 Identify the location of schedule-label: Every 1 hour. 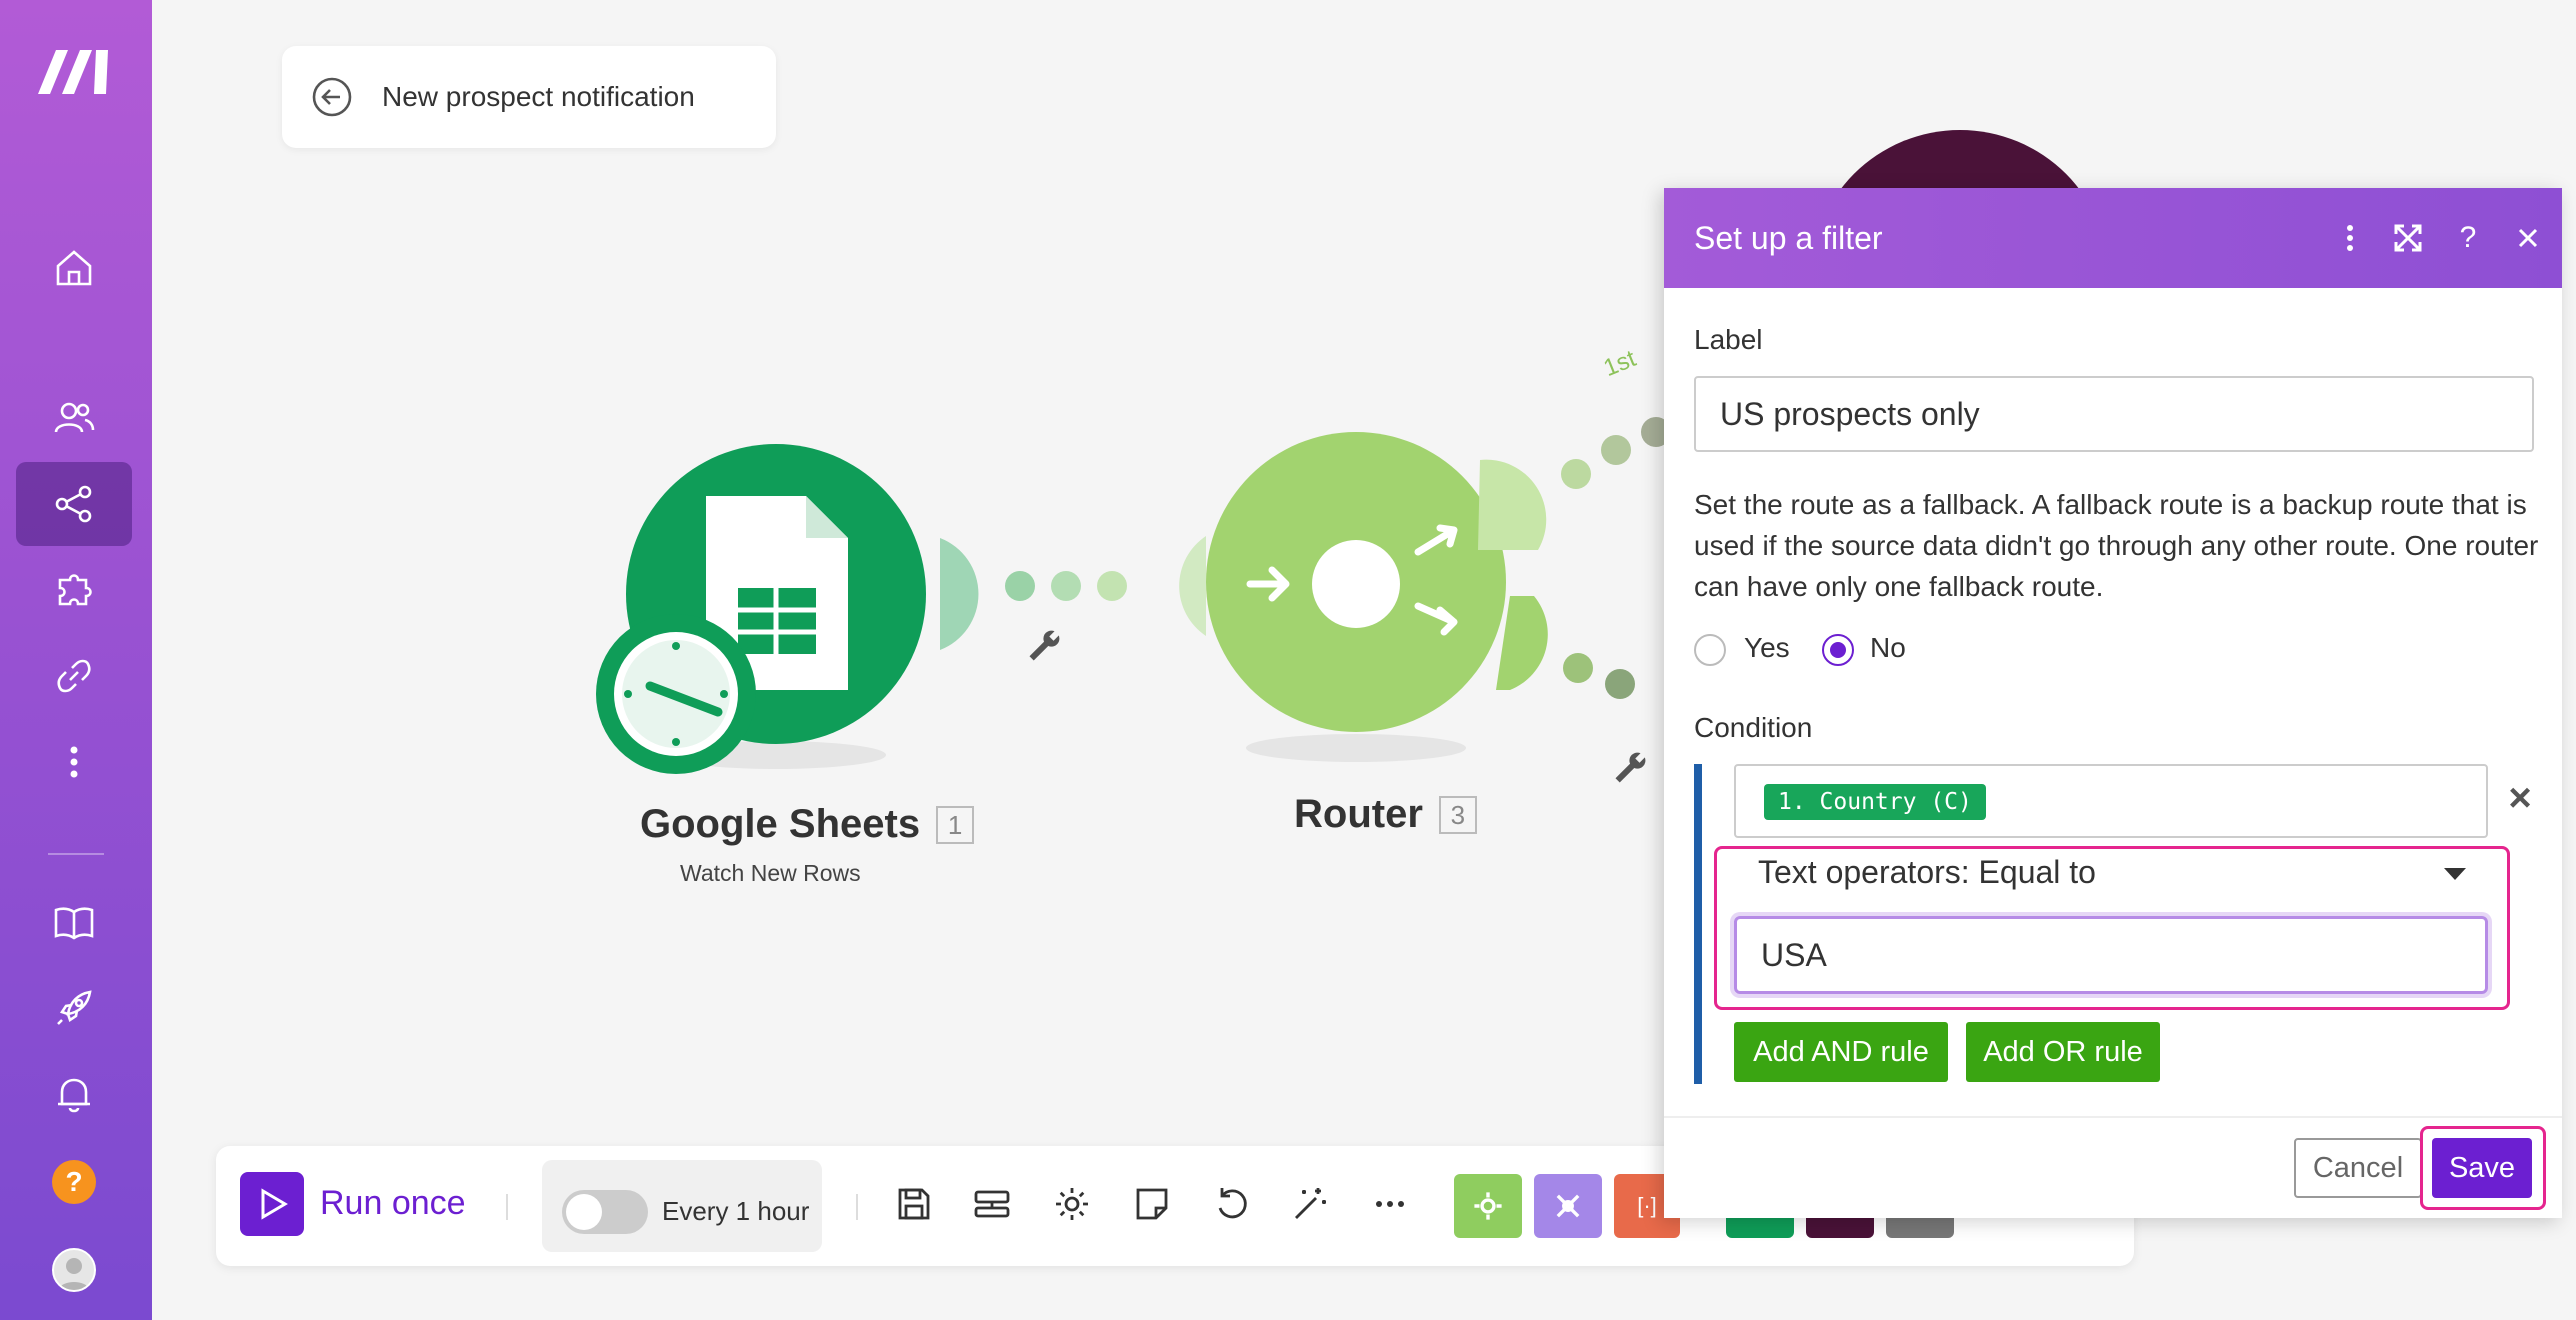
(735, 1211).